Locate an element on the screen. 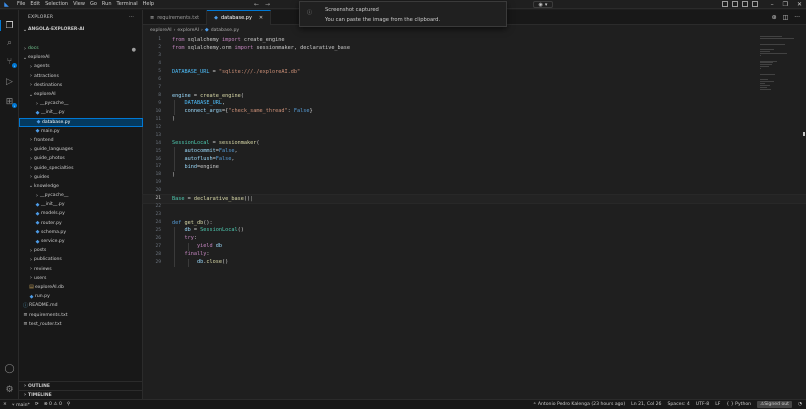 Image resolution: width=806 pixels, height=409 pixels. line-ending: LF is located at coordinates (717, 404).